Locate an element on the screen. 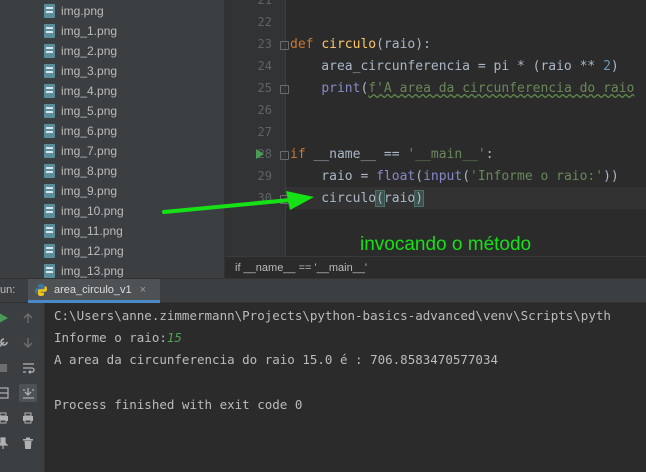 This screenshot has height=472, width=646. file-item: img_1.png is located at coordinates (80, 31).